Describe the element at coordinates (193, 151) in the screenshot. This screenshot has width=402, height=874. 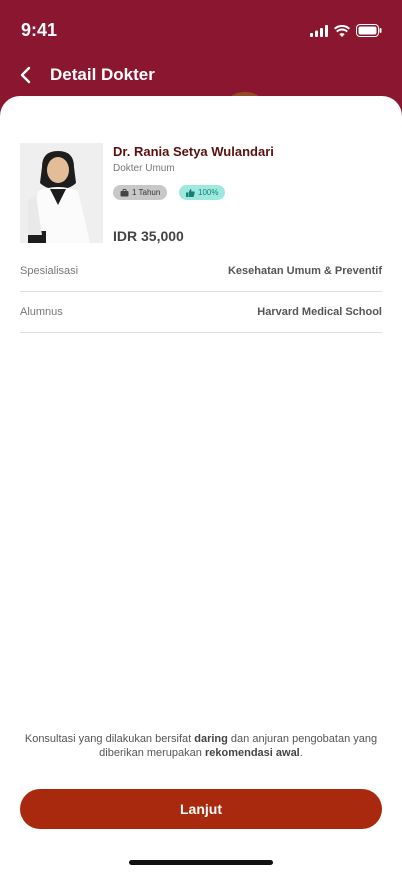
I see `doctor-name: Dr. Rania Setya Wulandari` at that location.